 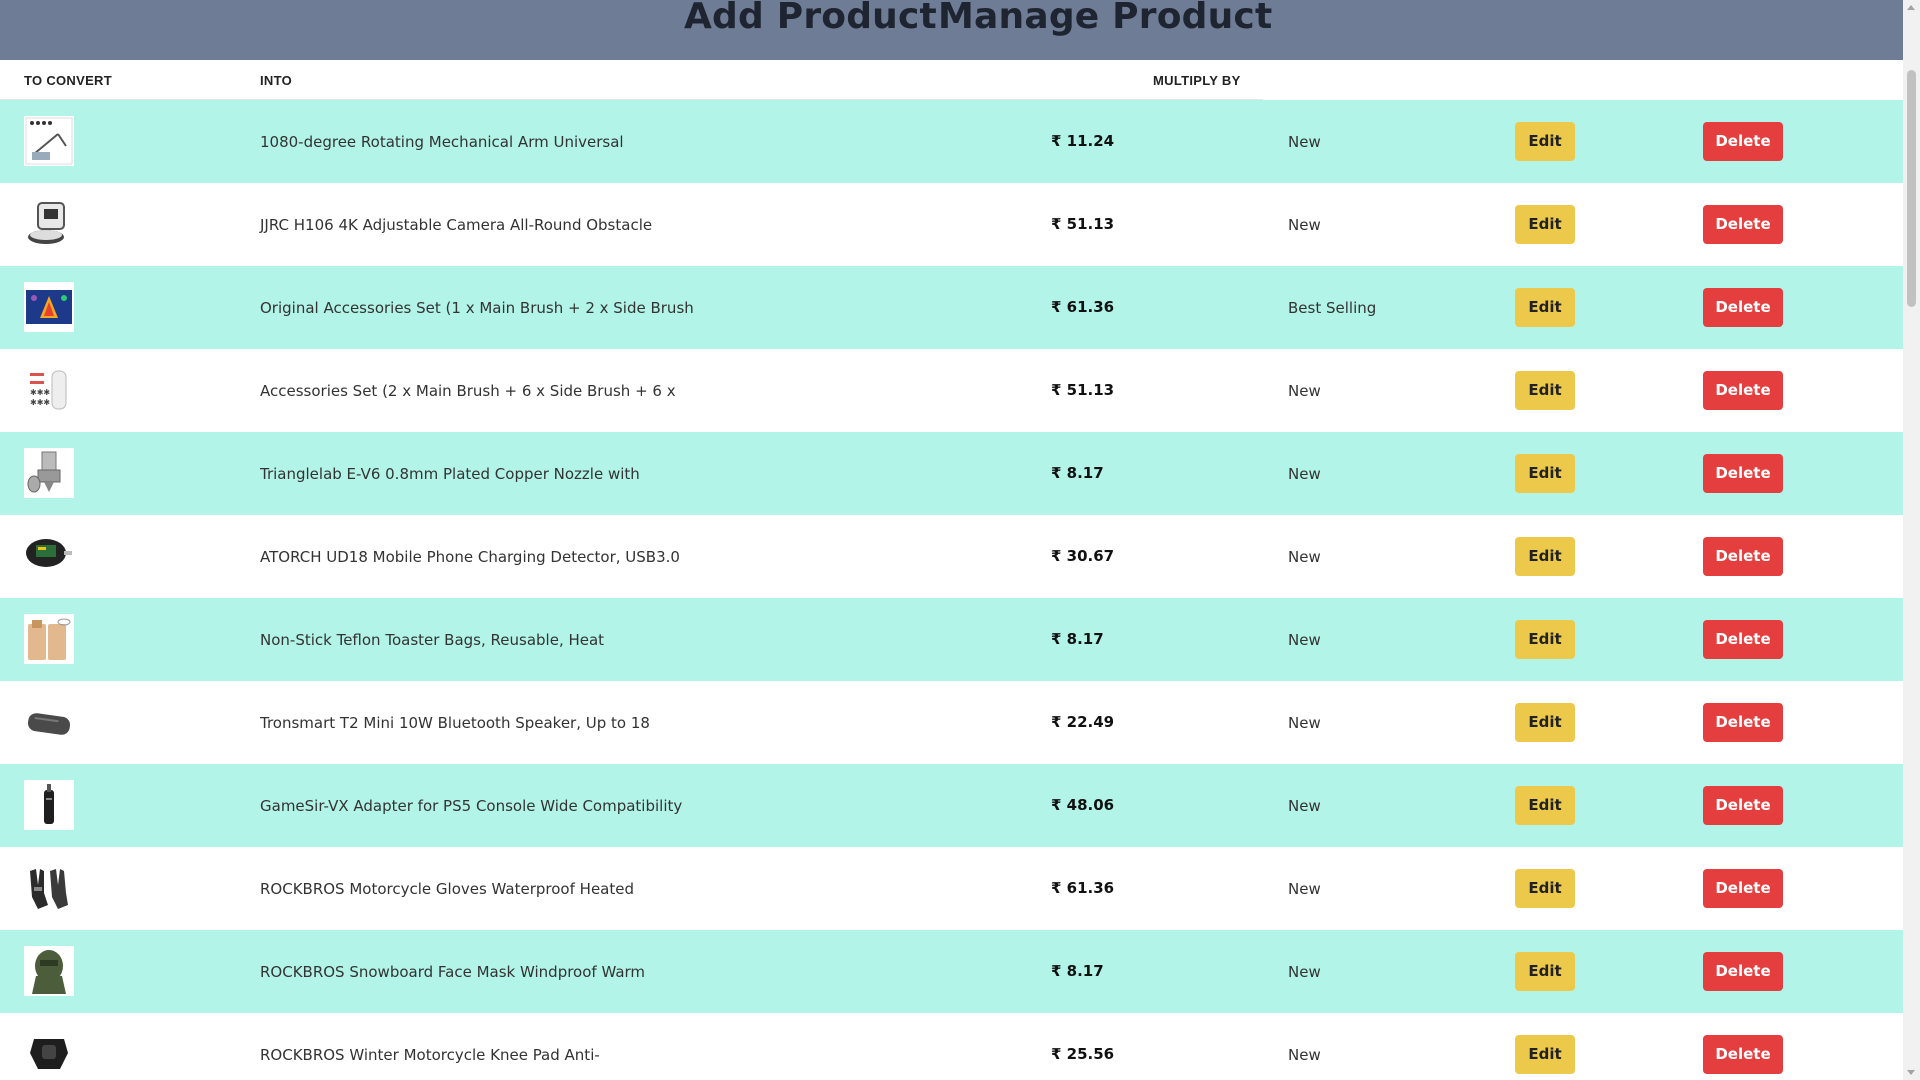 I want to click on nozzle-thumbnail, so click(x=49, y=473).